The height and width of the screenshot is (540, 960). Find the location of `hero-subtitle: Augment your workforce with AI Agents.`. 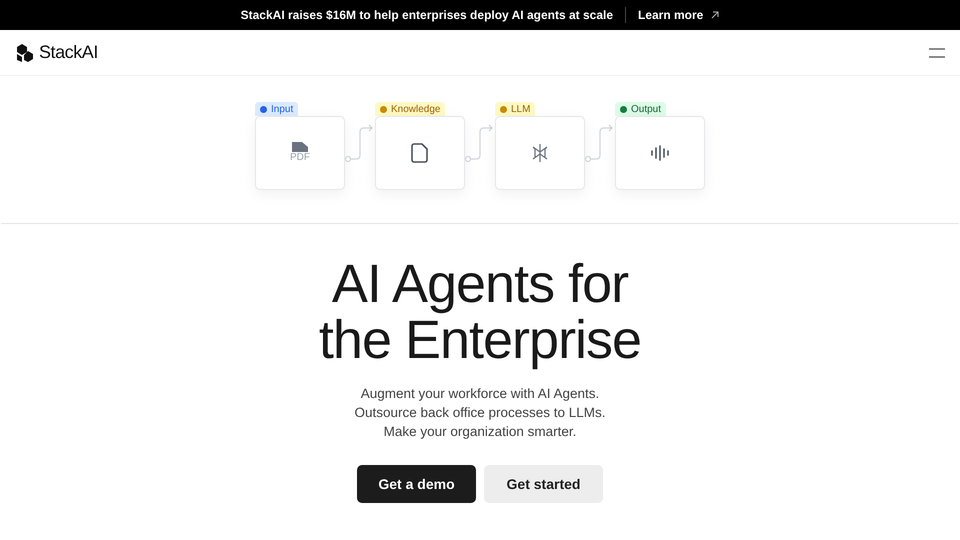

hero-subtitle: Augment your workforce with AI Agents. is located at coordinates (480, 394).